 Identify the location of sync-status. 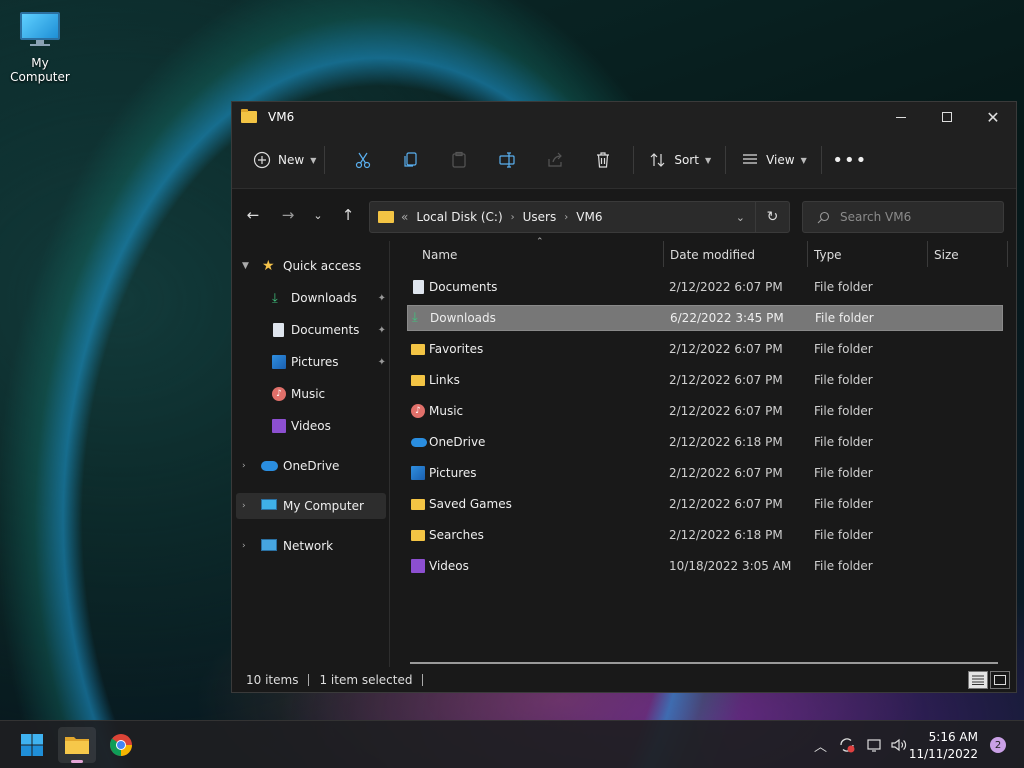
(847, 744).